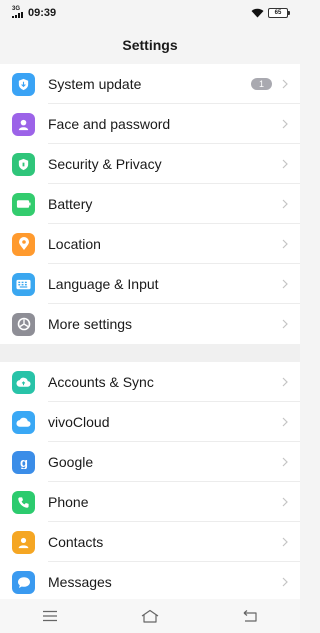  I want to click on home-icon, so click(150, 616).